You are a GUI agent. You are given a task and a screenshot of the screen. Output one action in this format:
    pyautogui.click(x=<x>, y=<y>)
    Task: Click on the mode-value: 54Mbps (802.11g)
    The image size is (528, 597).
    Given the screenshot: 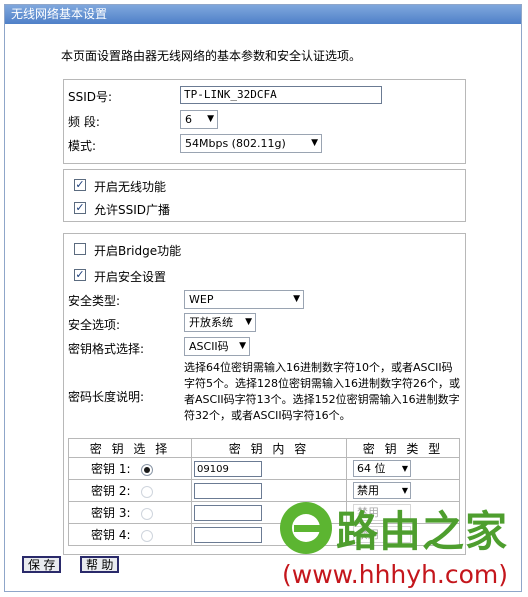 What is the action you would take?
    pyautogui.click(x=235, y=143)
    